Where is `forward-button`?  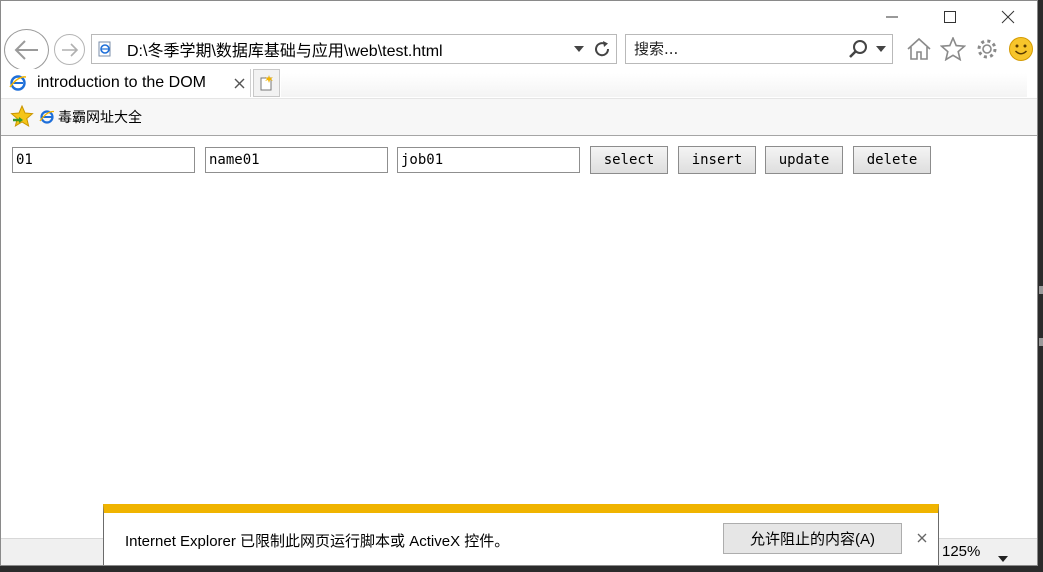 forward-button is located at coordinates (69, 49).